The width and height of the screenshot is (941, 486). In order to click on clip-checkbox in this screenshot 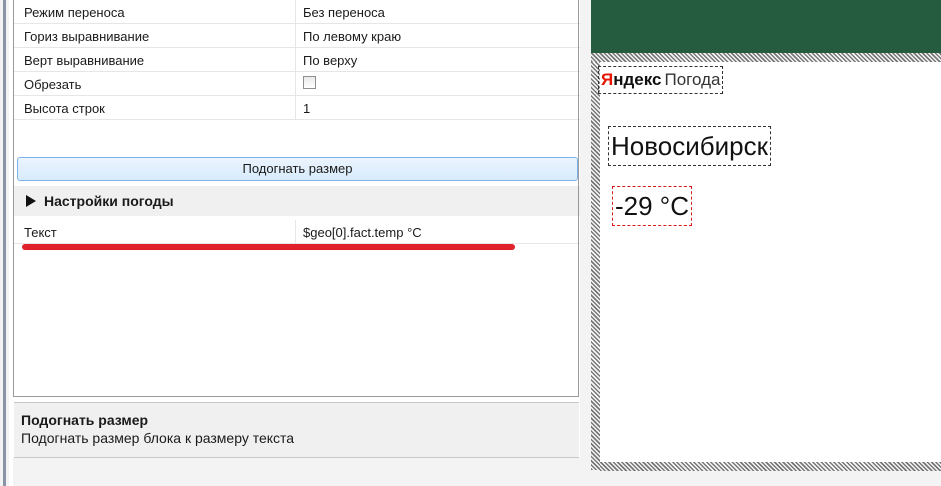, I will do `click(309, 82)`.